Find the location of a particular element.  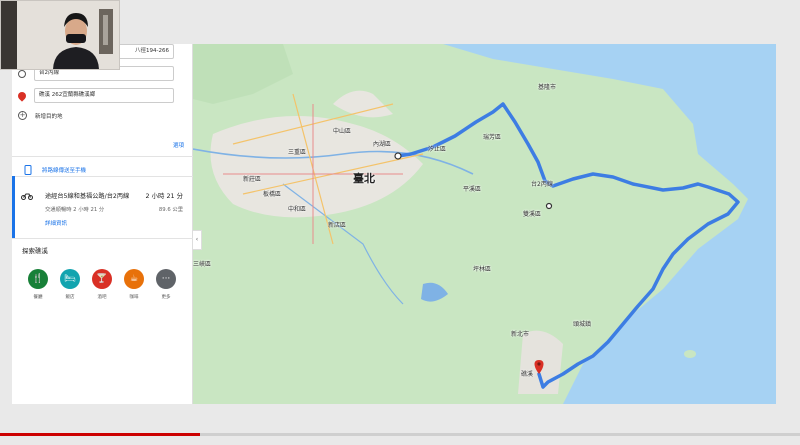

map-label: 中山區 is located at coordinates (342, 131).